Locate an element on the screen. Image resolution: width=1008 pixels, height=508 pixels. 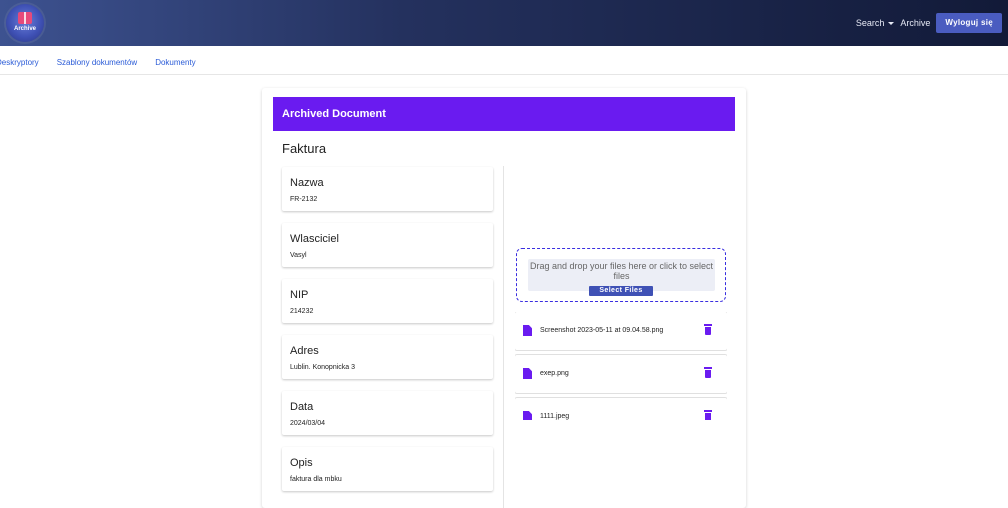
file-item: Screenshot 2023-05-11 at 09.04.58.png is located at coordinates (621, 331).